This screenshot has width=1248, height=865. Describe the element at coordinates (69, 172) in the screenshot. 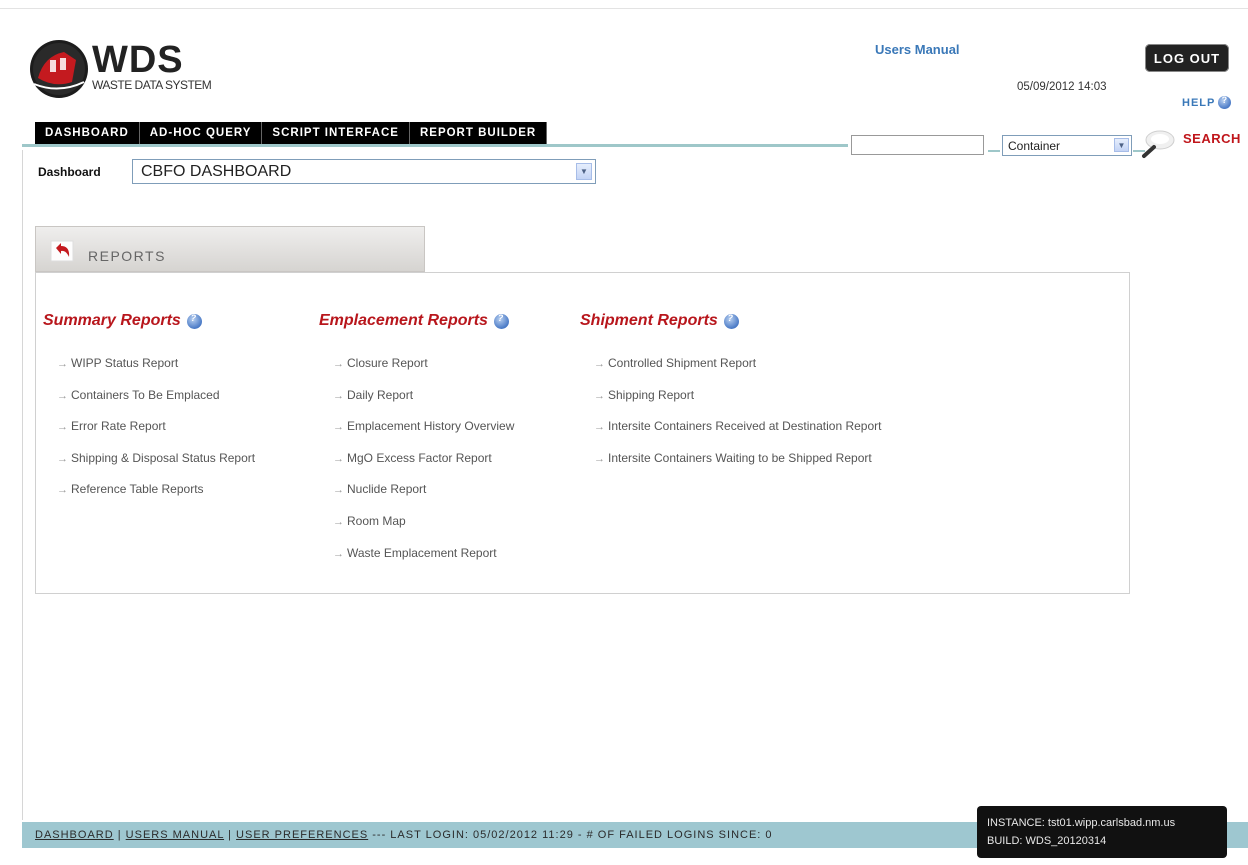

I see `dashboard-label: Dashboard` at that location.